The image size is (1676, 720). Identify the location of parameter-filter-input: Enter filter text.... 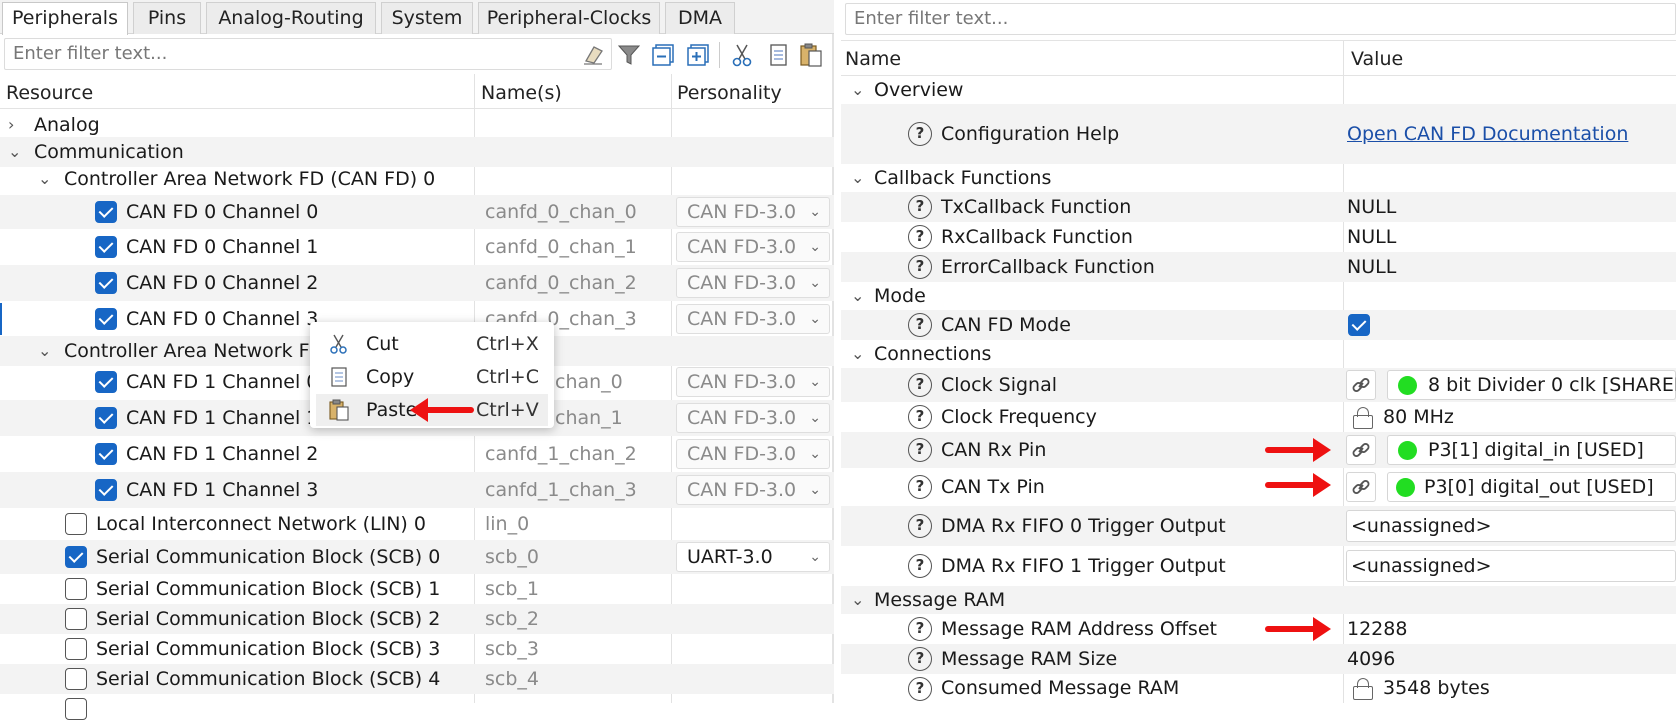
(1260, 19).